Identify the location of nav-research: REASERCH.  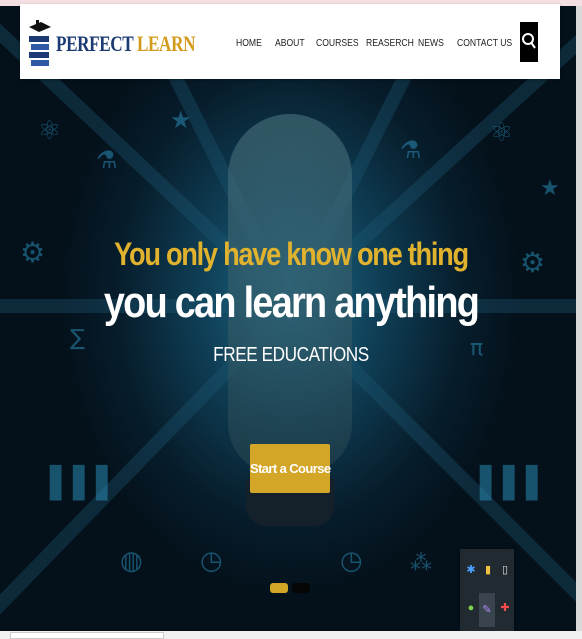
(390, 43).